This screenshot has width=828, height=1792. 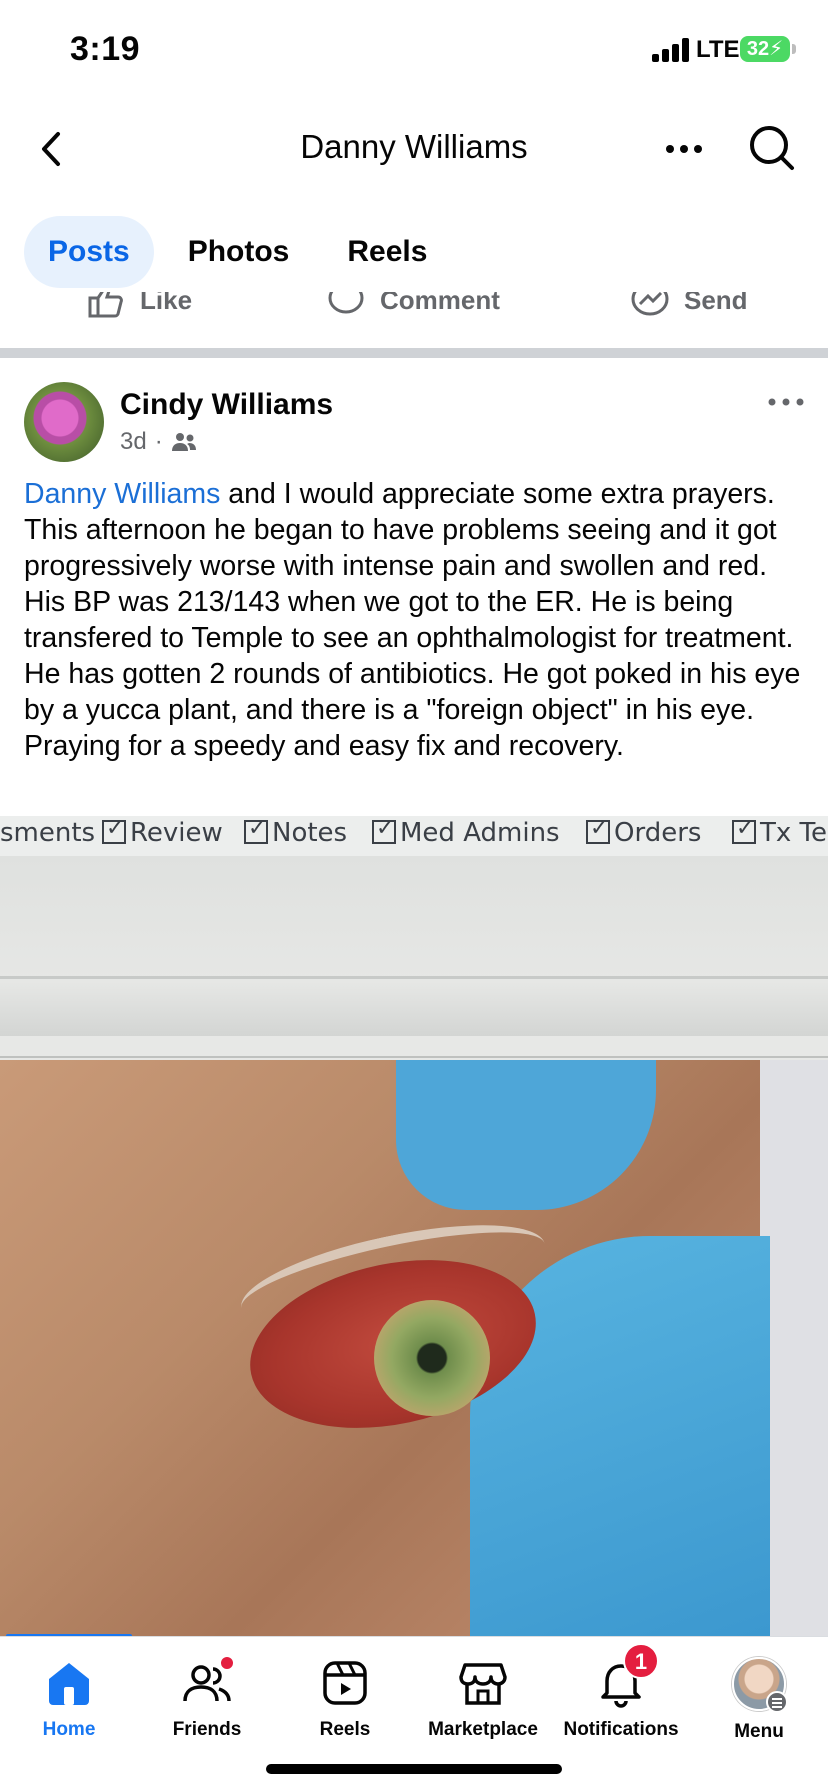 What do you see at coordinates (794, 49) in the screenshot?
I see `battery-tip` at bounding box center [794, 49].